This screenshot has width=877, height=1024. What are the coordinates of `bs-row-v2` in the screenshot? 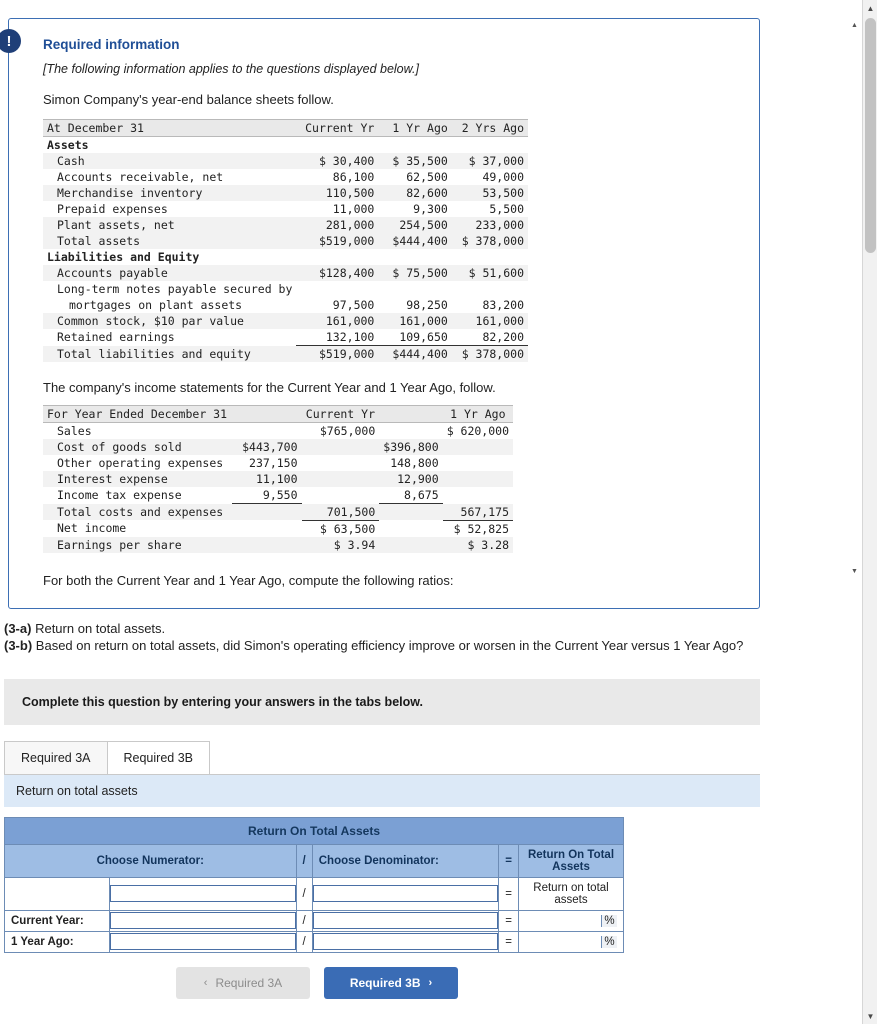 It's located at (414, 145).